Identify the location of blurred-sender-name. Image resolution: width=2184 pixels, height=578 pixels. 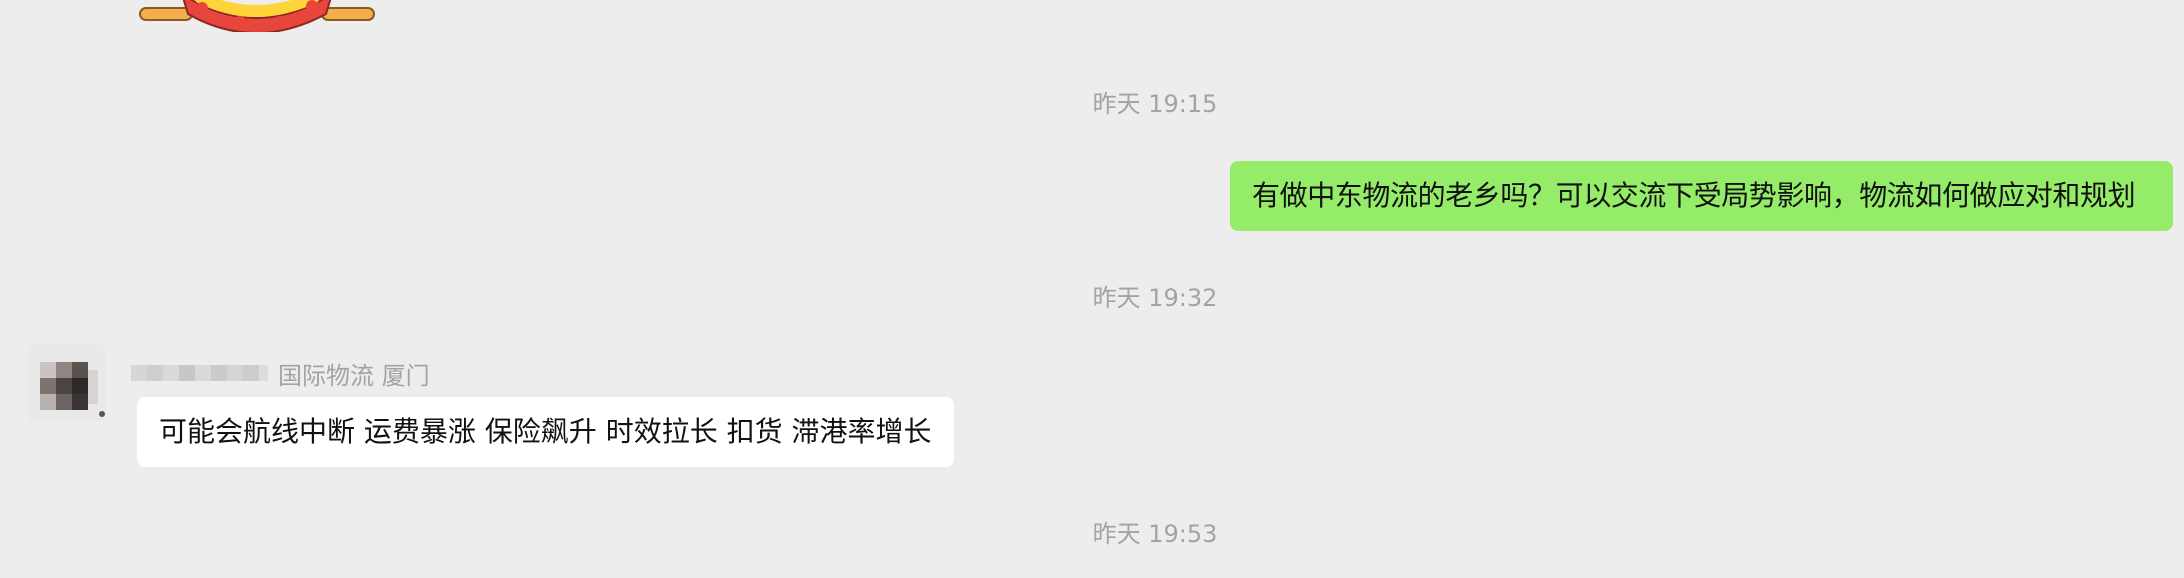
(199, 373).